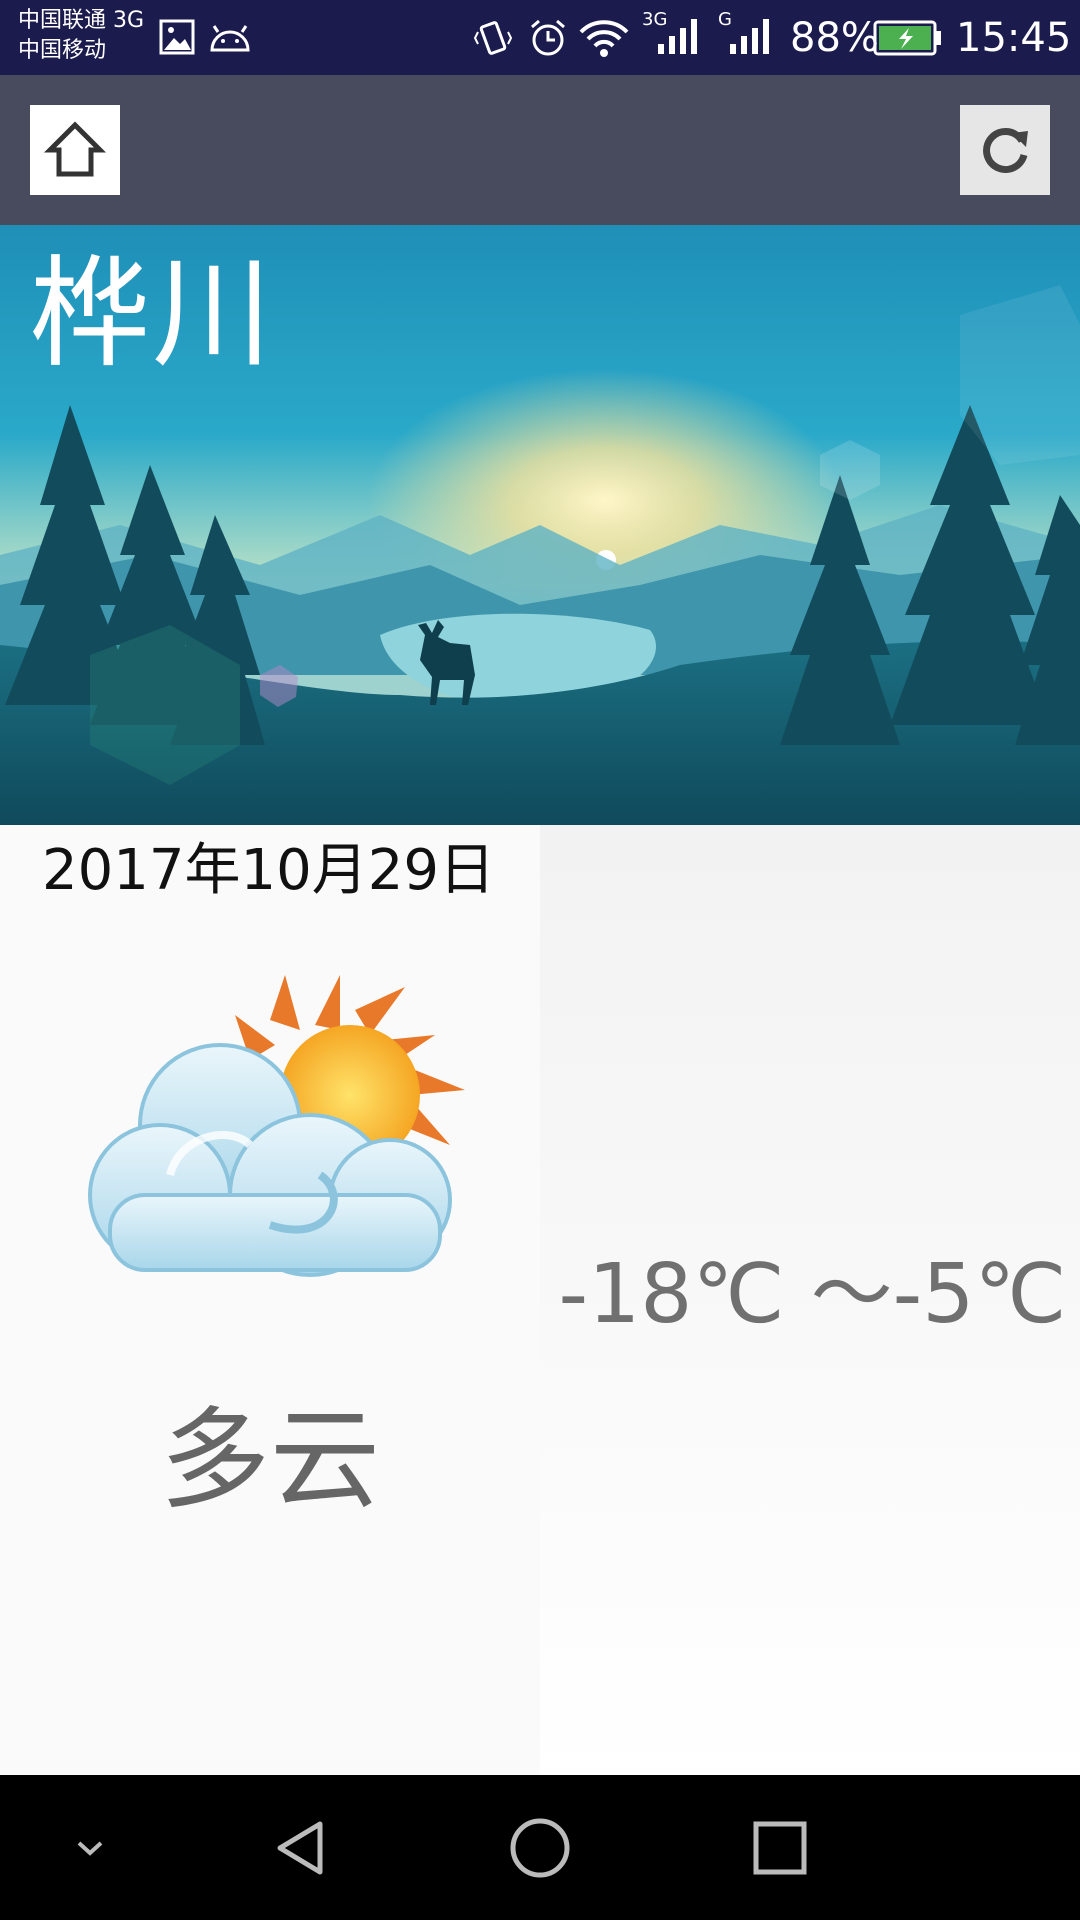  I want to click on android-icon, so click(230, 38).